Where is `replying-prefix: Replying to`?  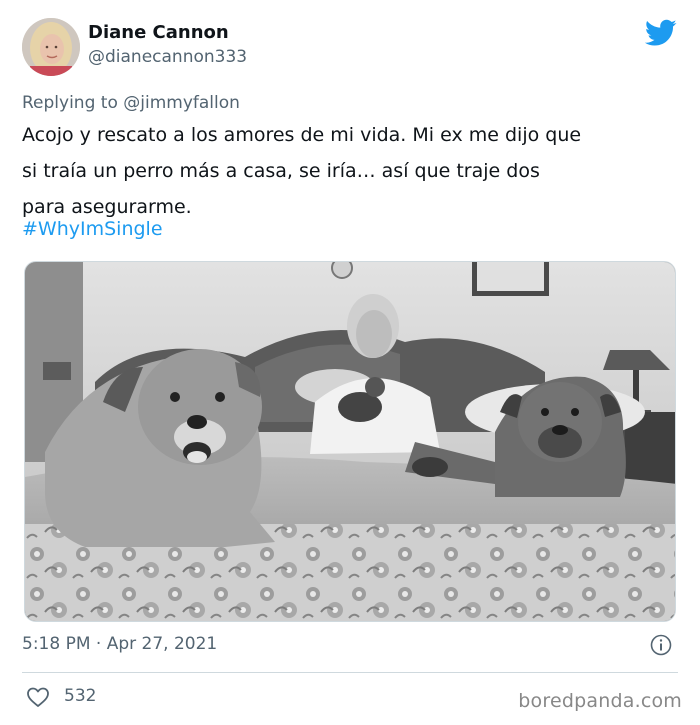 replying-prefix: Replying to is located at coordinates (70, 103).